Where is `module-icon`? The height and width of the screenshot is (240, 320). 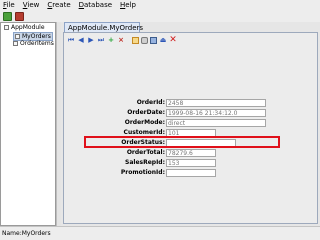
module-icon is located at coordinates (6, 27).